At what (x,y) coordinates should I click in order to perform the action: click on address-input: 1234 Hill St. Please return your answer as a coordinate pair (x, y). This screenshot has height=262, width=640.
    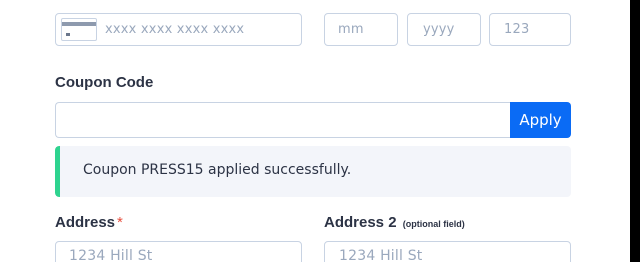
    Looking at the image, I should click on (178, 251).